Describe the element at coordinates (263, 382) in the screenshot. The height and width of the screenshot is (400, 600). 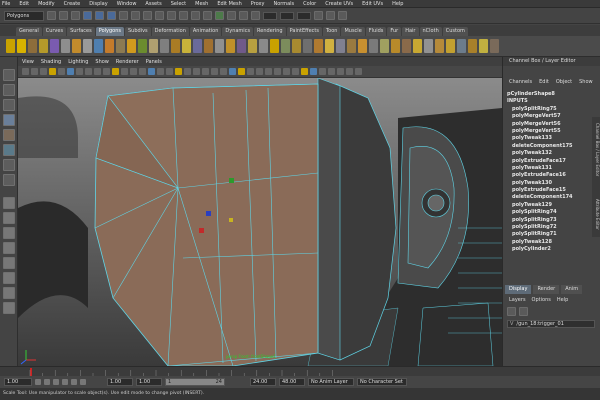
I see `end-time-field: 24.00` at that location.